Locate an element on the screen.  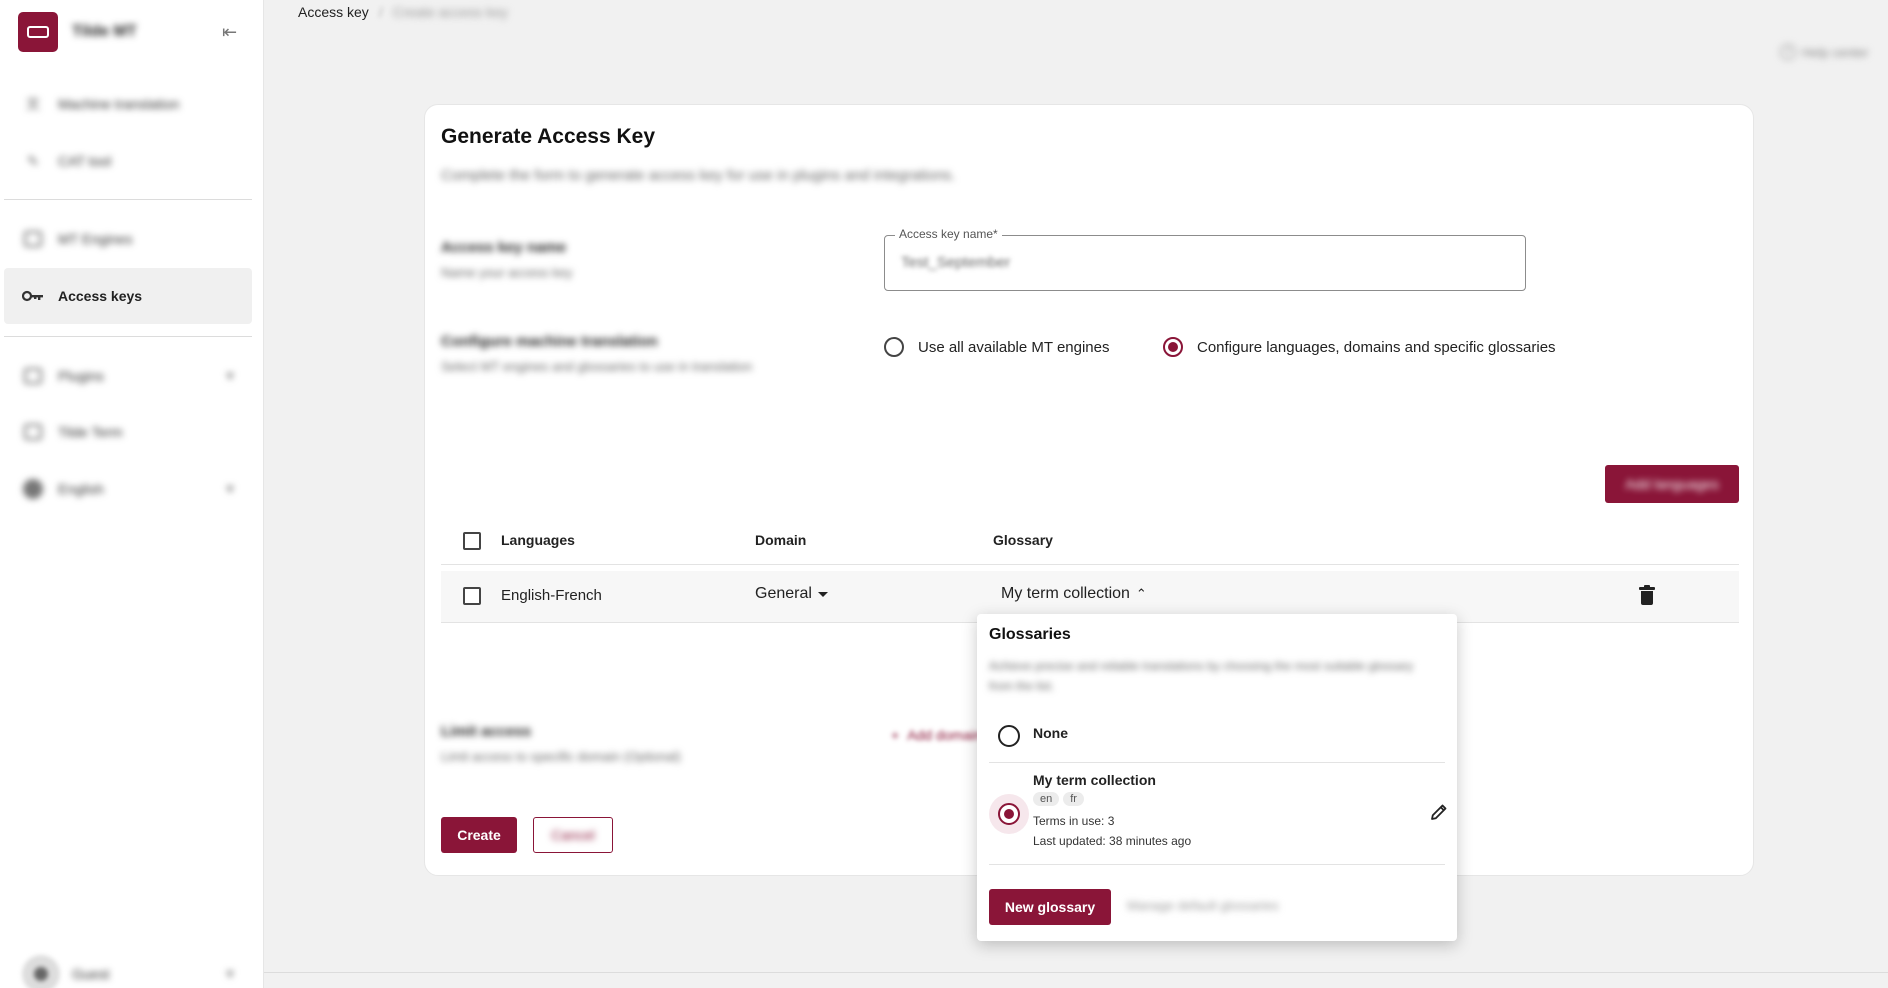
glossary-option-label: My term collection is located at coordinates (1094, 780).